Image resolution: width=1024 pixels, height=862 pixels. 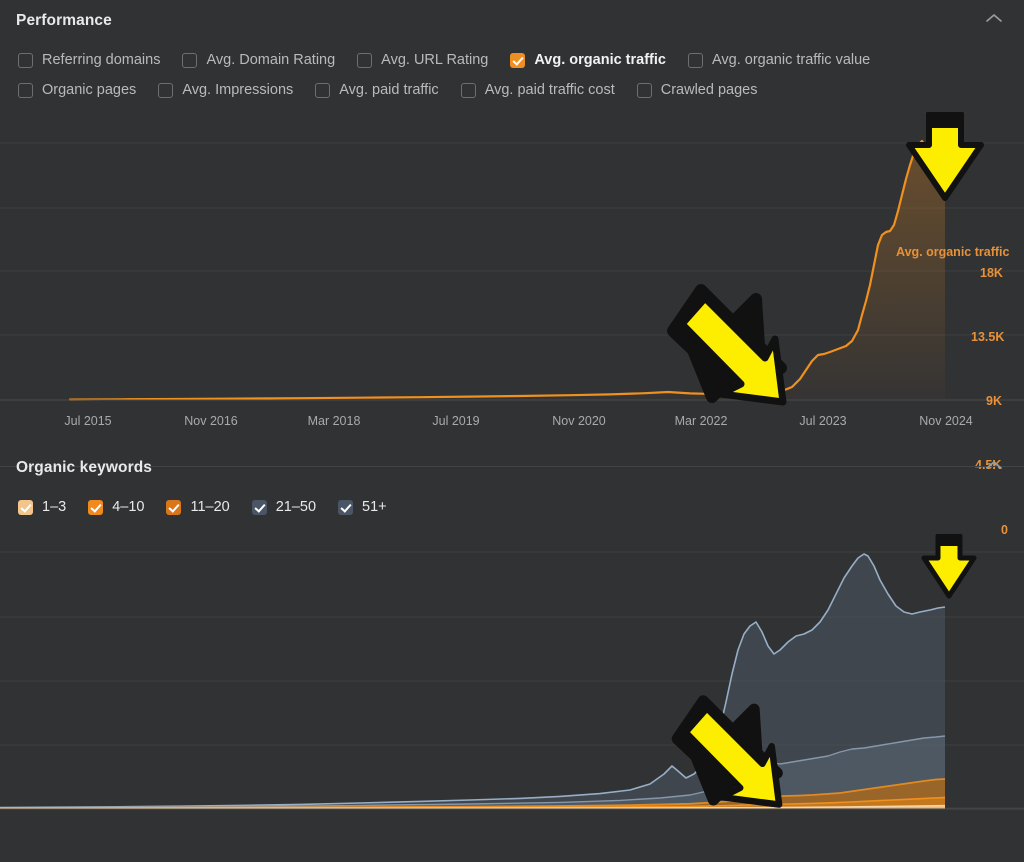 What do you see at coordinates (271, 60) in the screenshot?
I see `checkbox-label: Avg. Domain Rating` at bounding box center [271, 60].